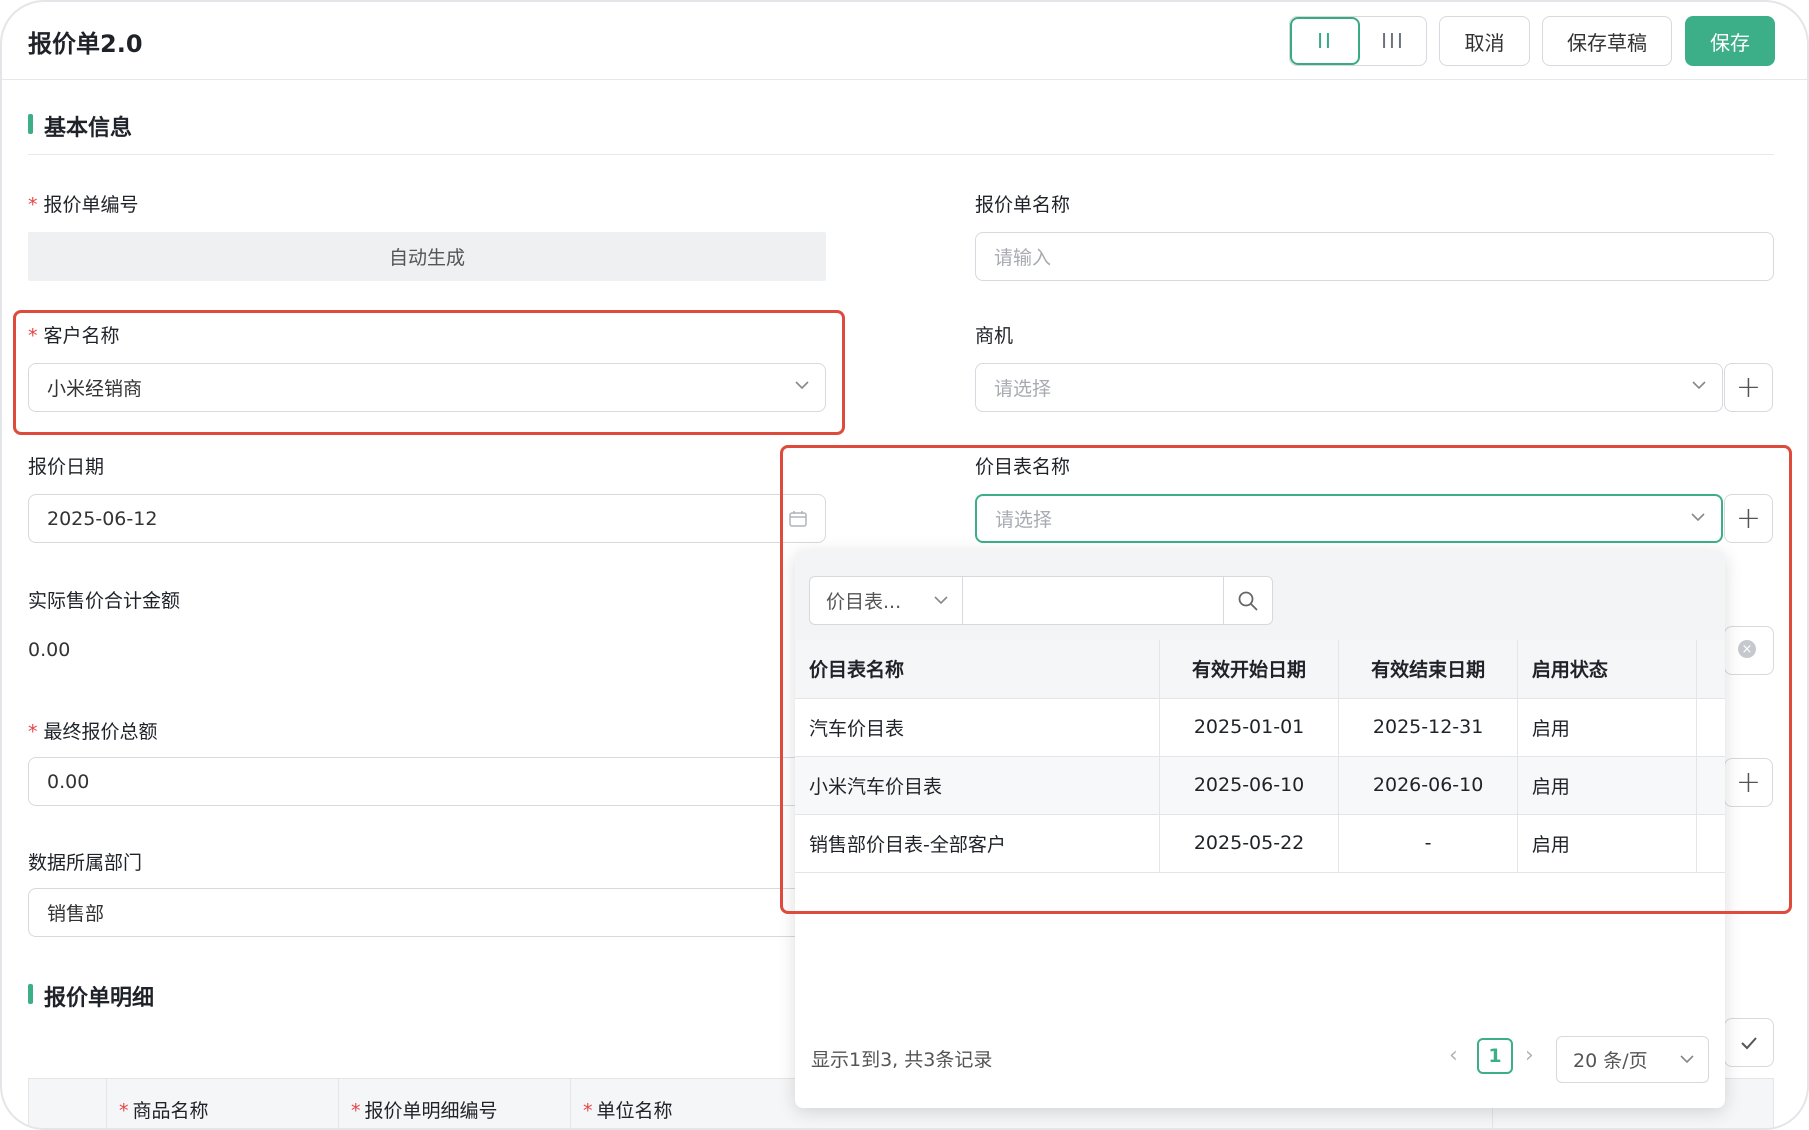 This screenshot has height=1130, width=1809. I want to click on cell-name: 汽车价目表, so click(977, 727).